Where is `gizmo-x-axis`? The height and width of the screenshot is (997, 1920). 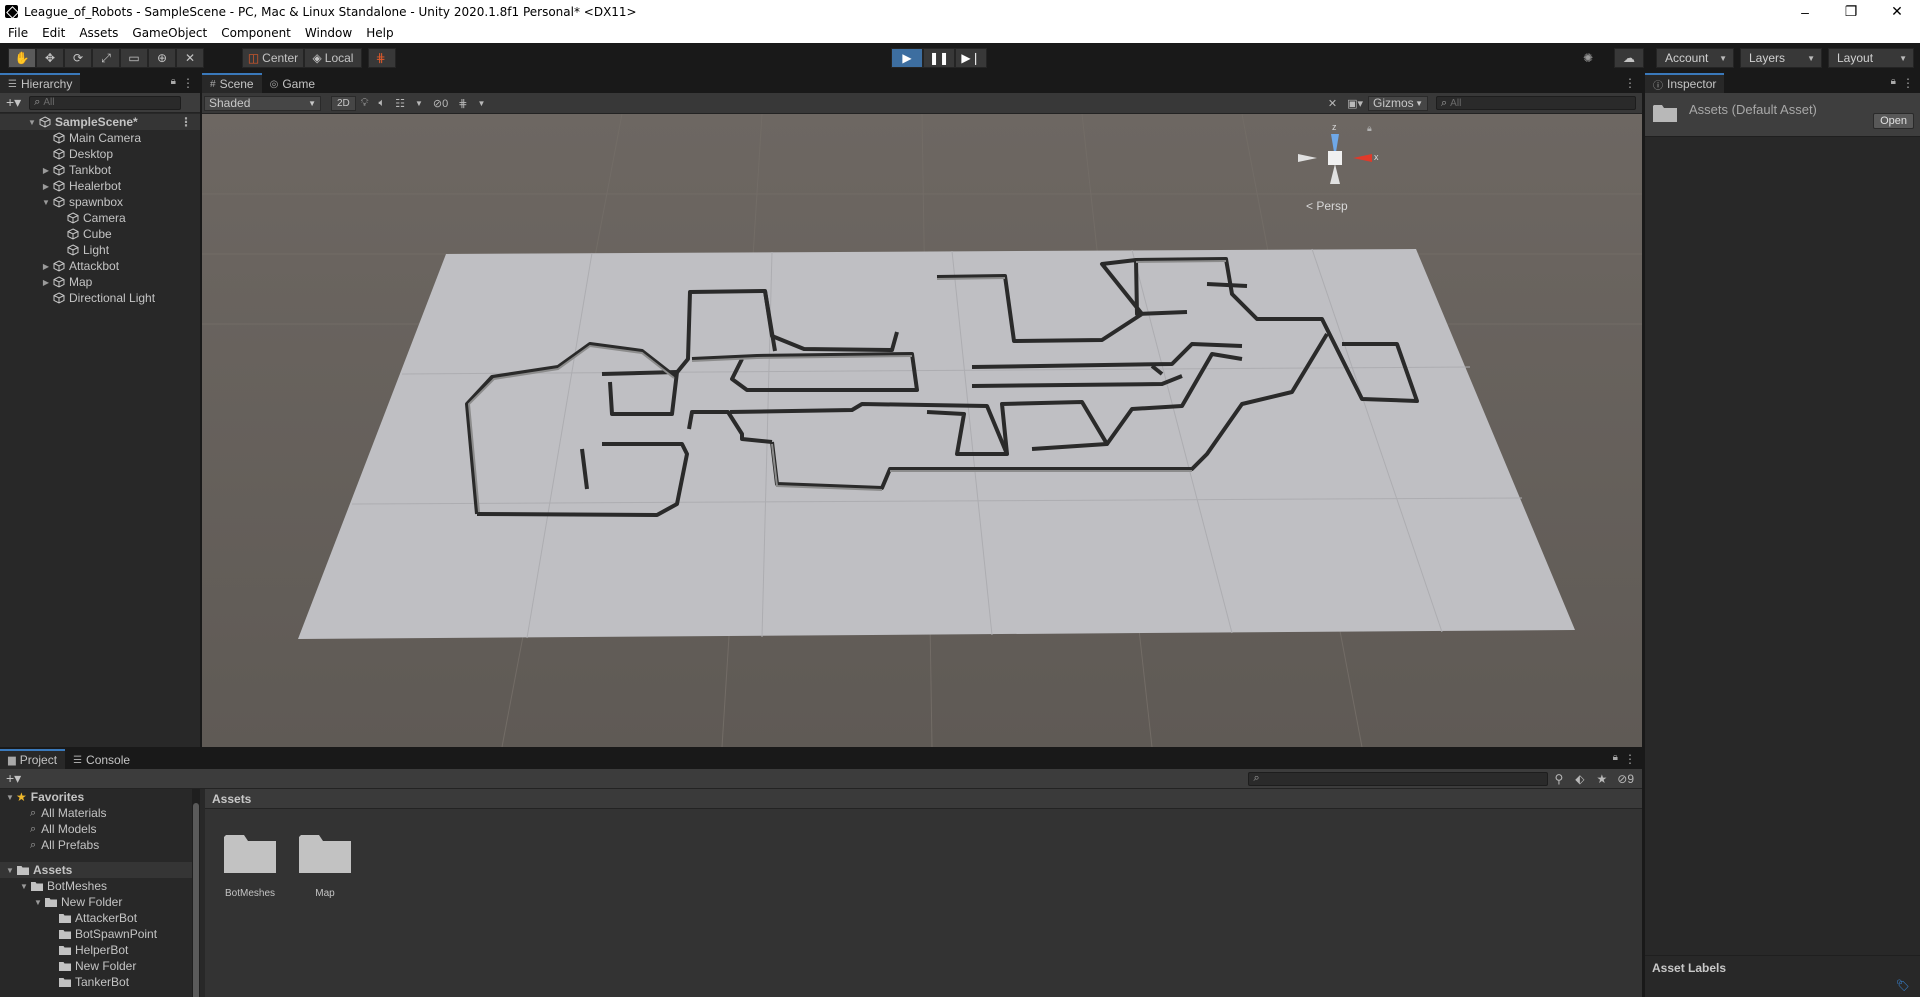 gizmo-x-axis is located at coordinates (1362, 158).